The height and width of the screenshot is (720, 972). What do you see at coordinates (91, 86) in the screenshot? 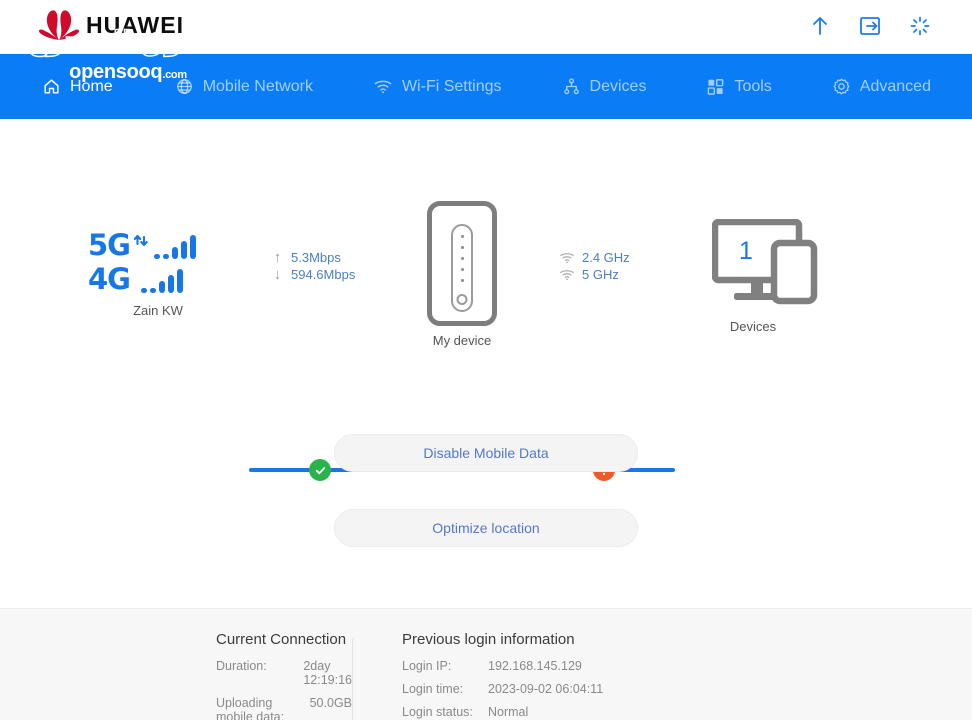
I see `nav-label-home: Home` at bounding box center [91, 86].